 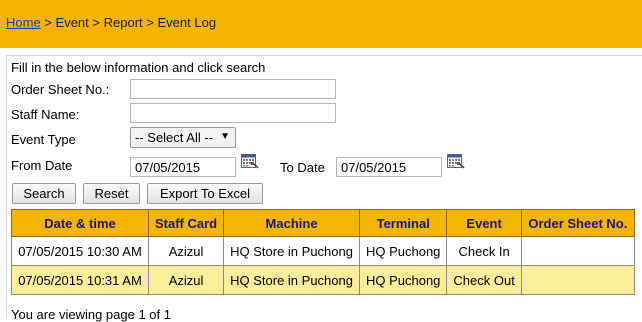 What do you see at coordinates (80, 280) in the screenshot?
I see `cell-date-time: 07/05/2015 10:31 AM` at bounding box center [80, 280].